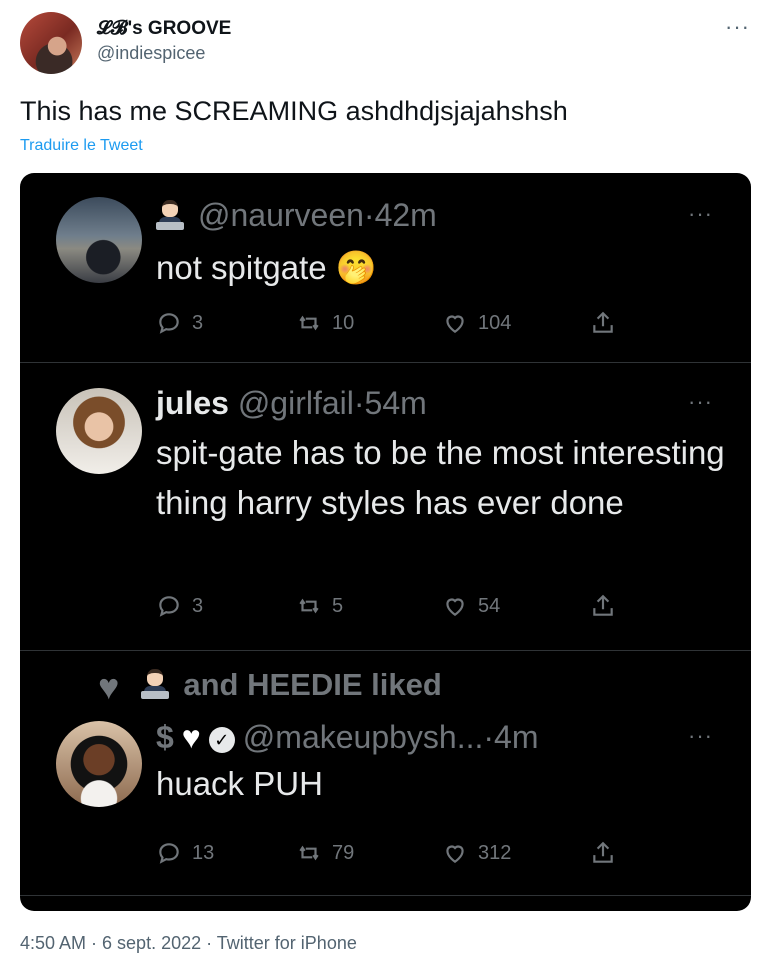 The width and height of the screenshot is (768, 972). Describe the element at coordinates (312, 684) in the screenshot. I see `liked-by-text: and HEEDIE liked` at that location.